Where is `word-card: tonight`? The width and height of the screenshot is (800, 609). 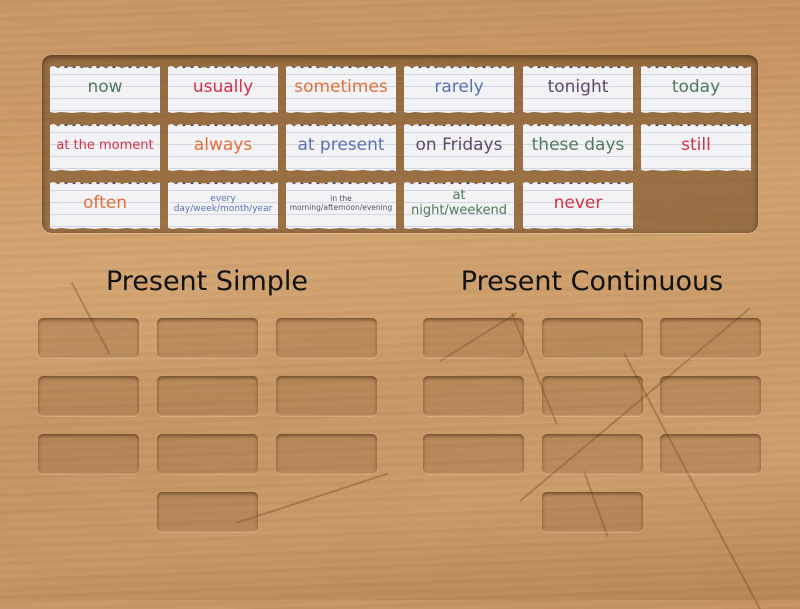
word-card: tonight is located at coordinates (578, 89).